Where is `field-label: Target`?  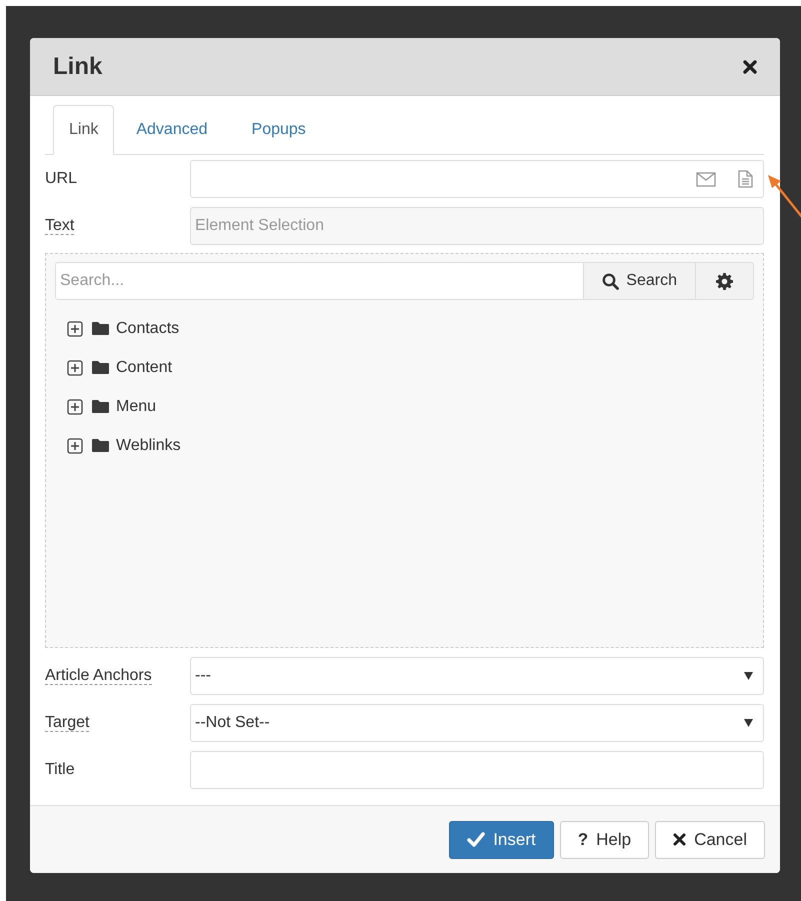 field-label: Target is located at coordinates (67, 723).